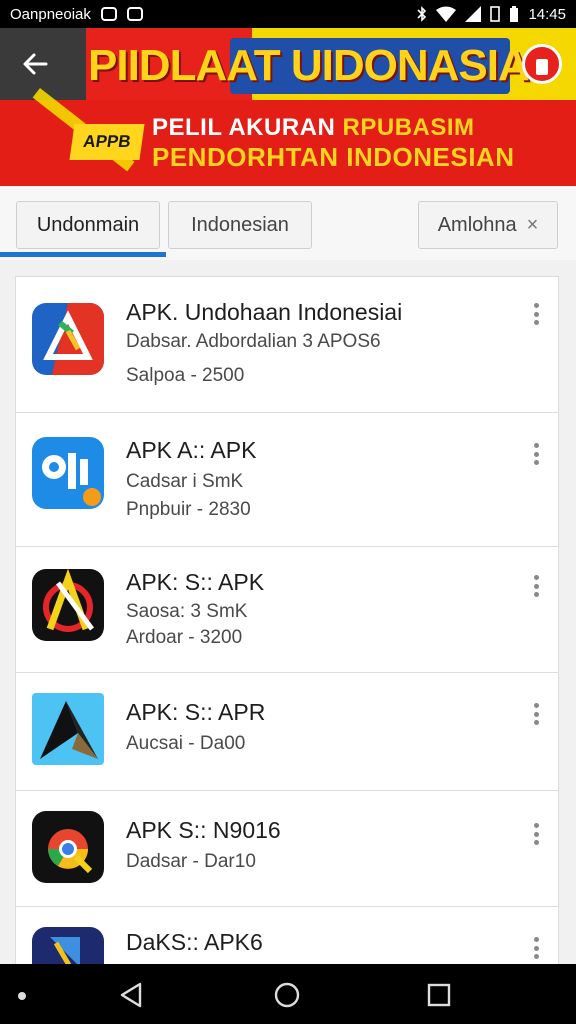 The image size is (576, 1024). What do you see at coordinates (68, 946) in the screenshot?
I see `dark-blue-doc-icon` at bounding box center [68, 946].